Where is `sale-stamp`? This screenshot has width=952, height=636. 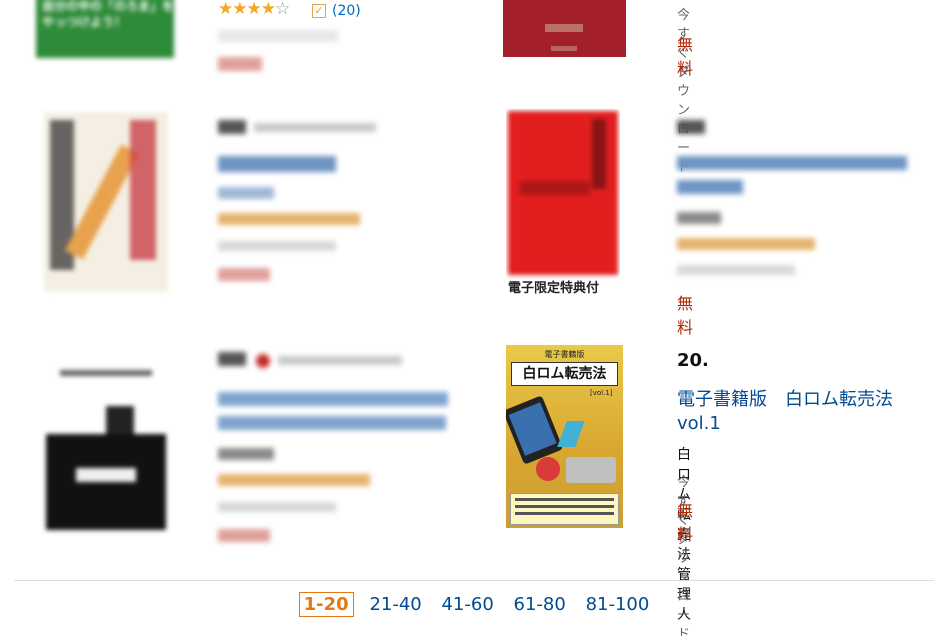
sale-stamp is located at coordinates (548, 469).